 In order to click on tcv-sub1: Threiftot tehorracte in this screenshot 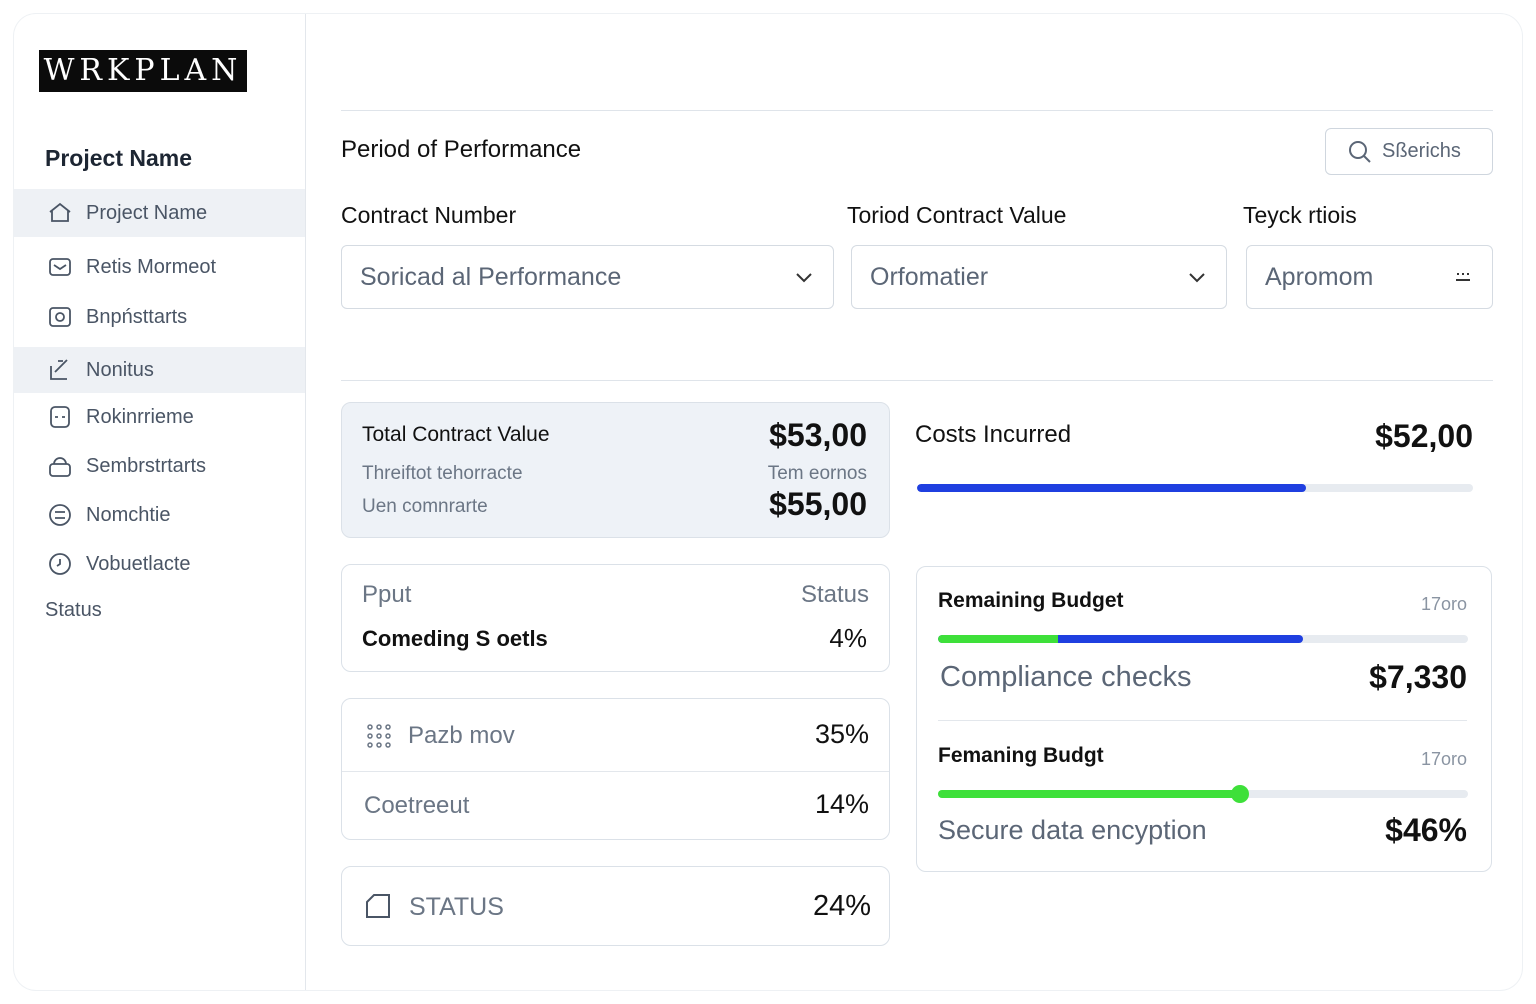, I will do `click(442, 473)`.